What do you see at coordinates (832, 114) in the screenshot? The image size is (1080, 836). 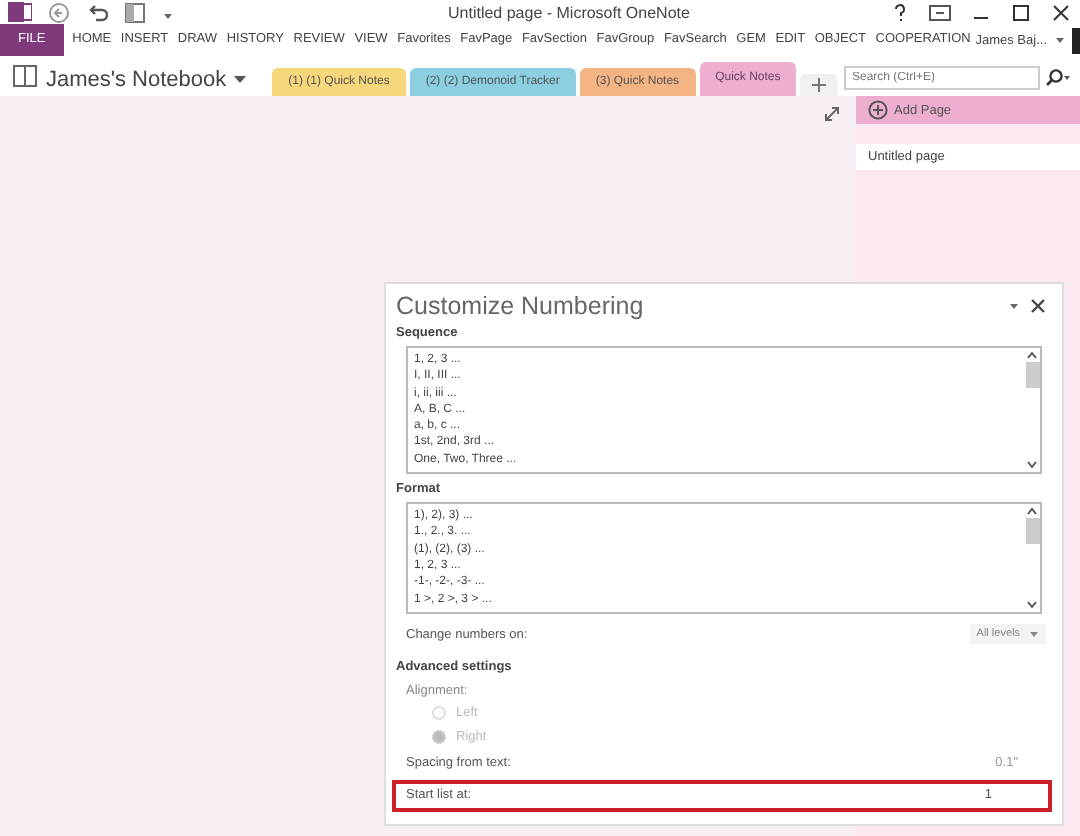 I see `expand-icon` at bounding box center [832, 114].